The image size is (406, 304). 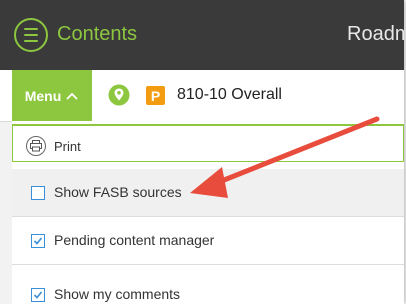 I want to click on menu-item-label: Show FASB sources, so click(x=118, y=192).